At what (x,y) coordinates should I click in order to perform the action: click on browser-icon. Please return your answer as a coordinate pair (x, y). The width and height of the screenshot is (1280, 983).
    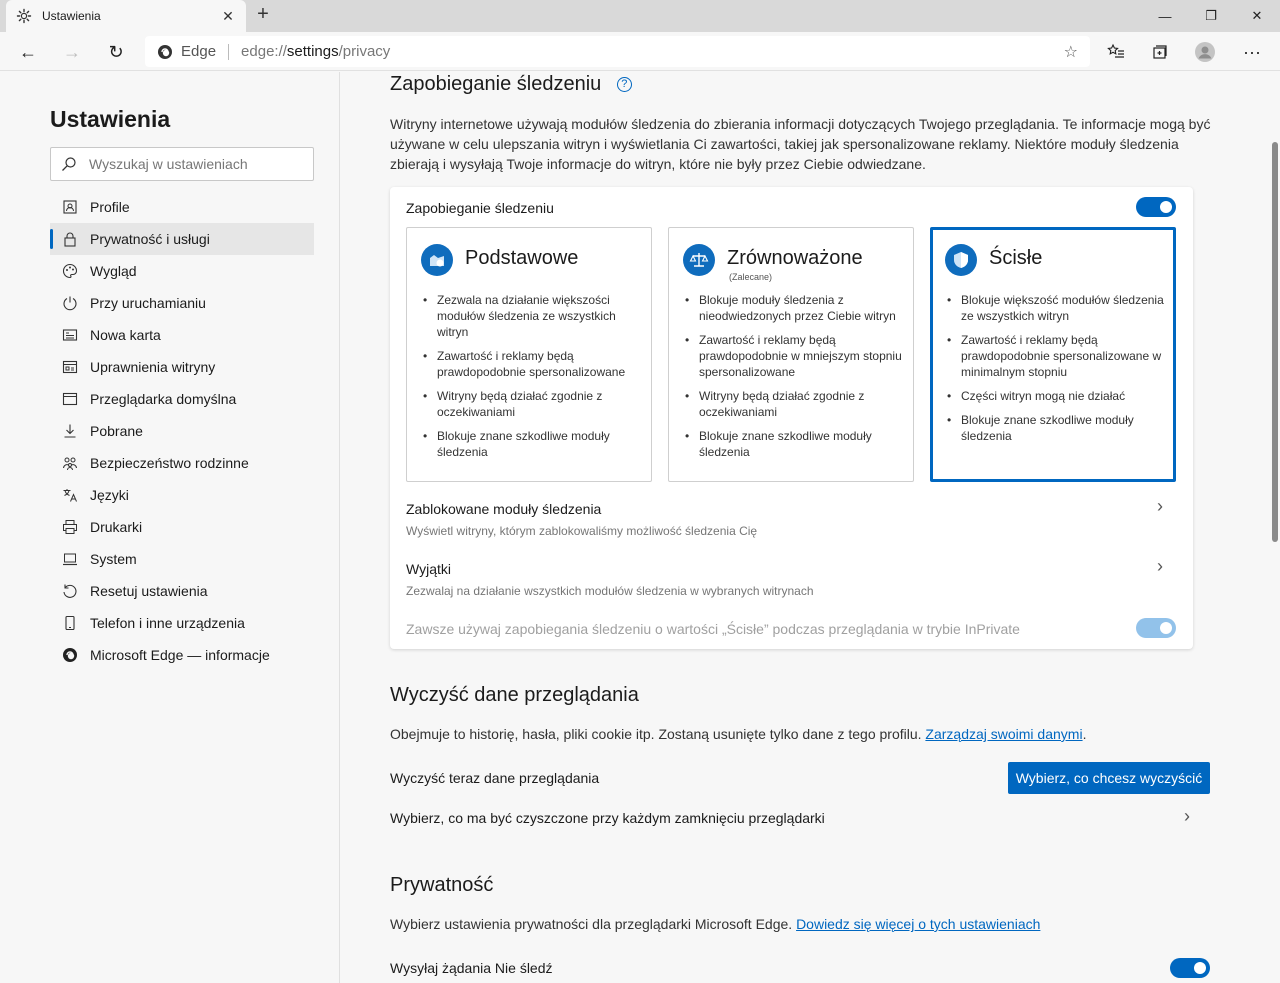
    Looking at the image, I should click on (70, 399).